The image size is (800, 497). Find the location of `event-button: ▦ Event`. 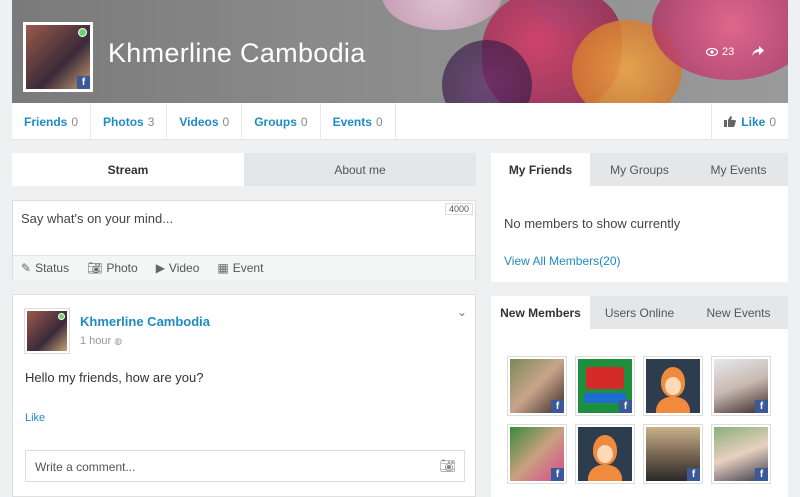

event-button: ▦ Event is located at coordinates (240, 268).